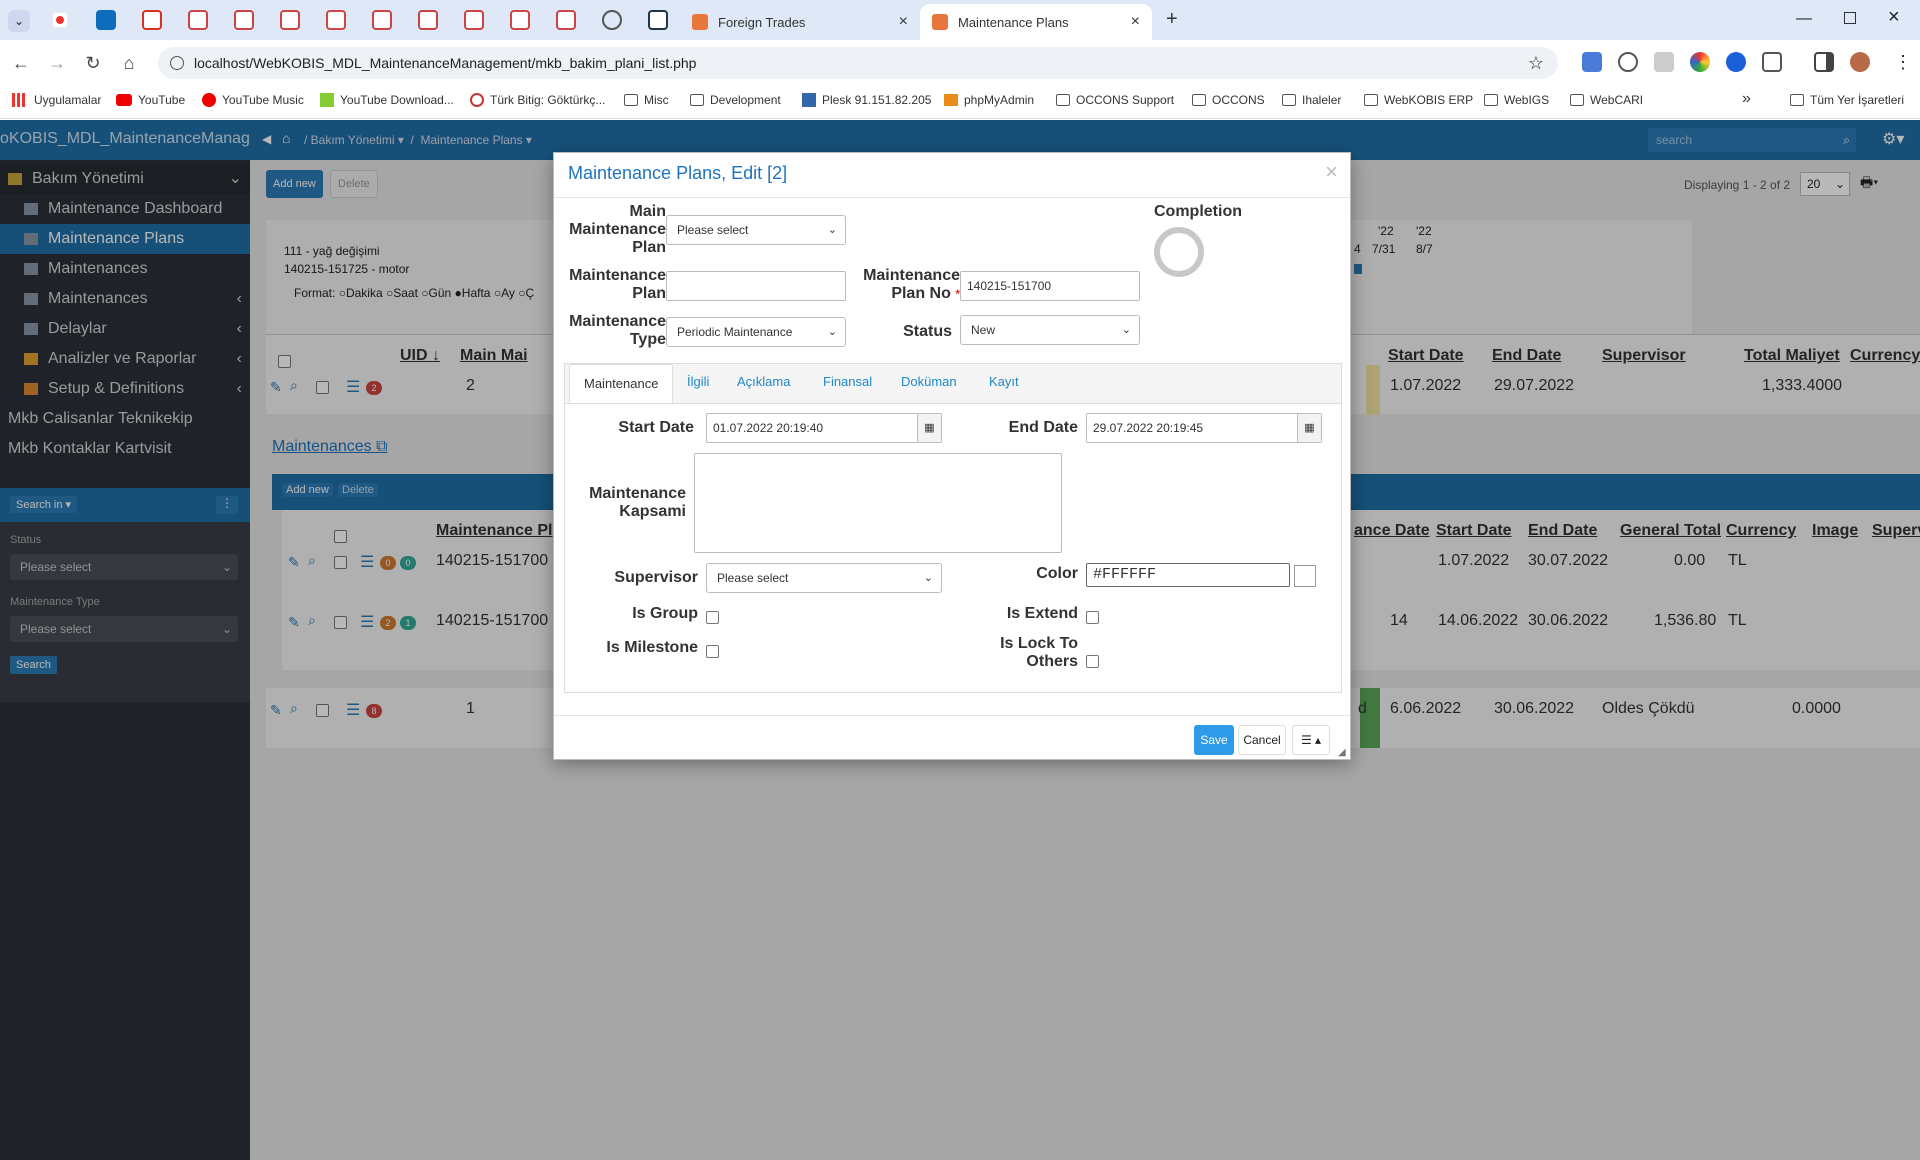 The width and height of the screenshot is (1920, 1160). I want to click on bookmark-occons-support: OCCONS Support, so click(1115, 100).